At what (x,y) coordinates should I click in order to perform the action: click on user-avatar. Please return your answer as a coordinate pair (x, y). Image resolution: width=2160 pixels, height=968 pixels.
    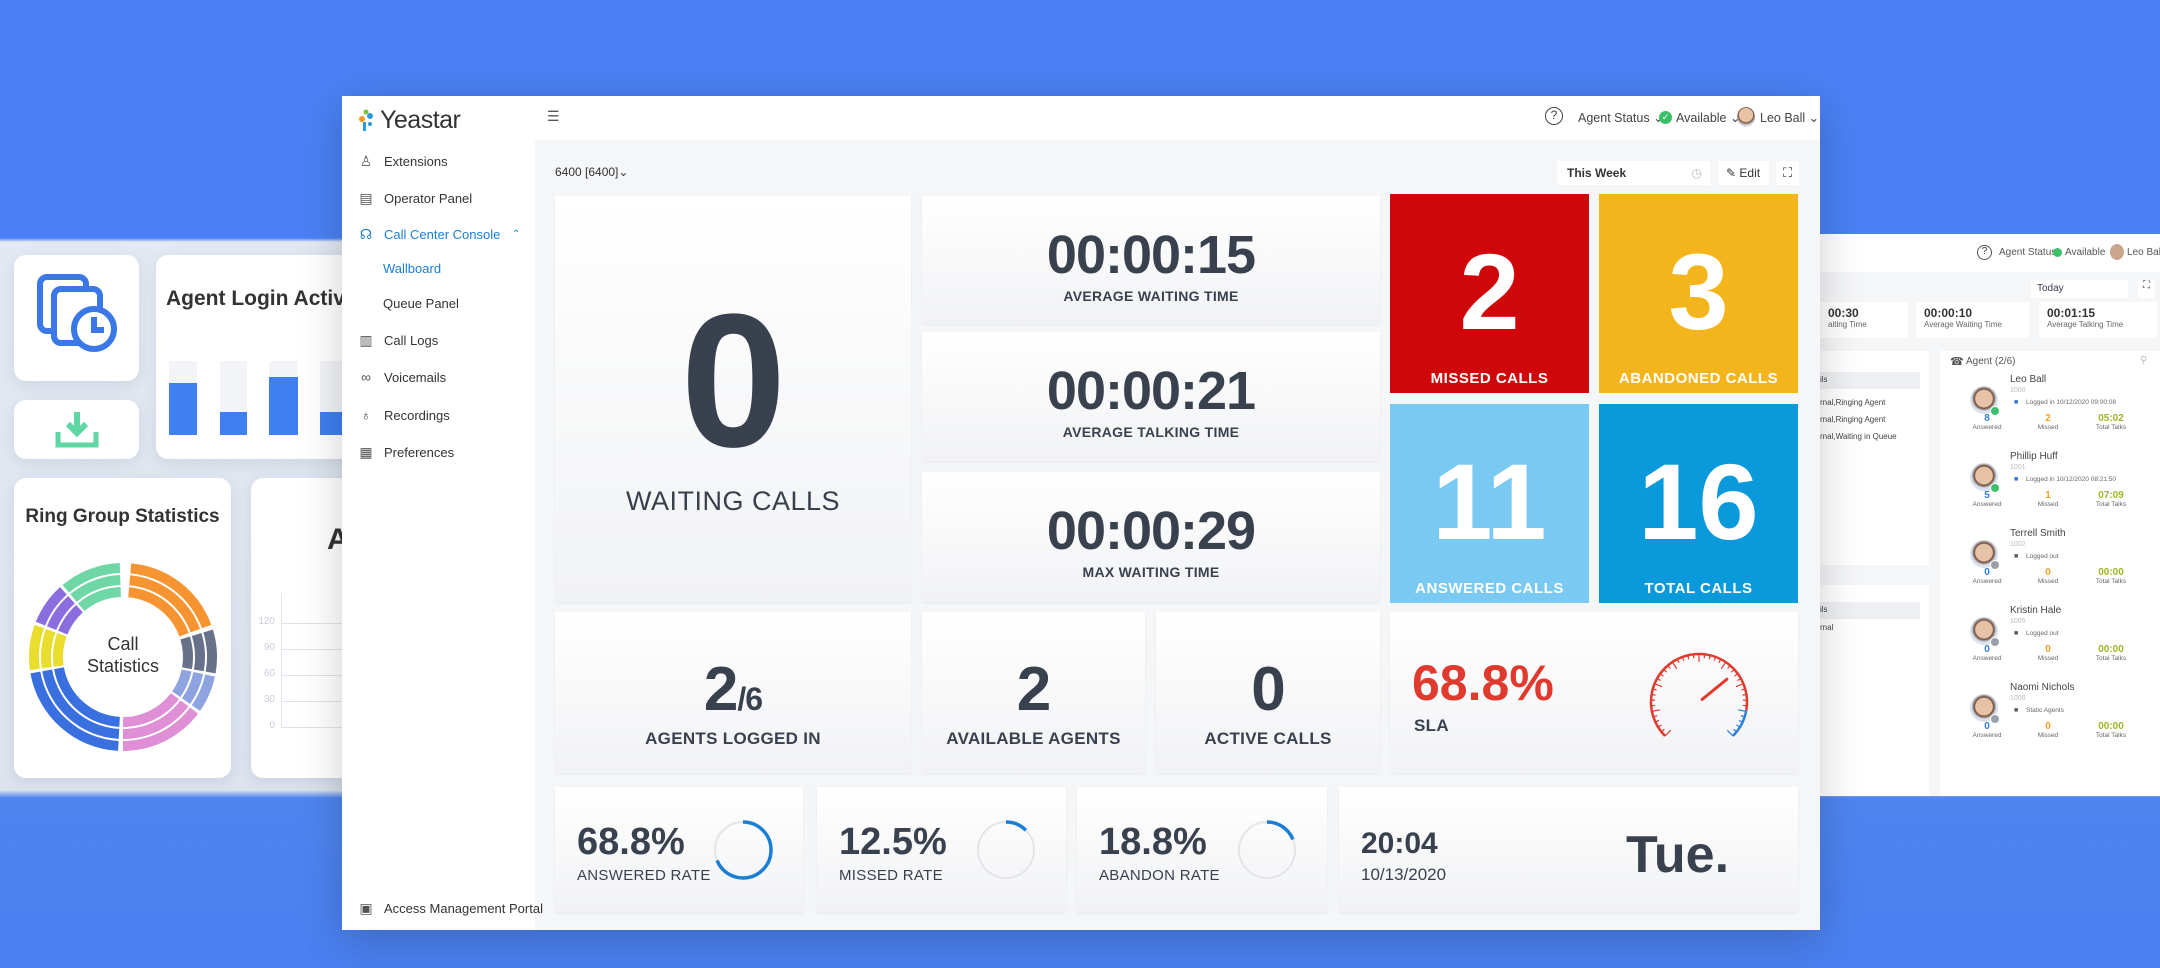
    Looking at the image, I should click on (1746, 117).